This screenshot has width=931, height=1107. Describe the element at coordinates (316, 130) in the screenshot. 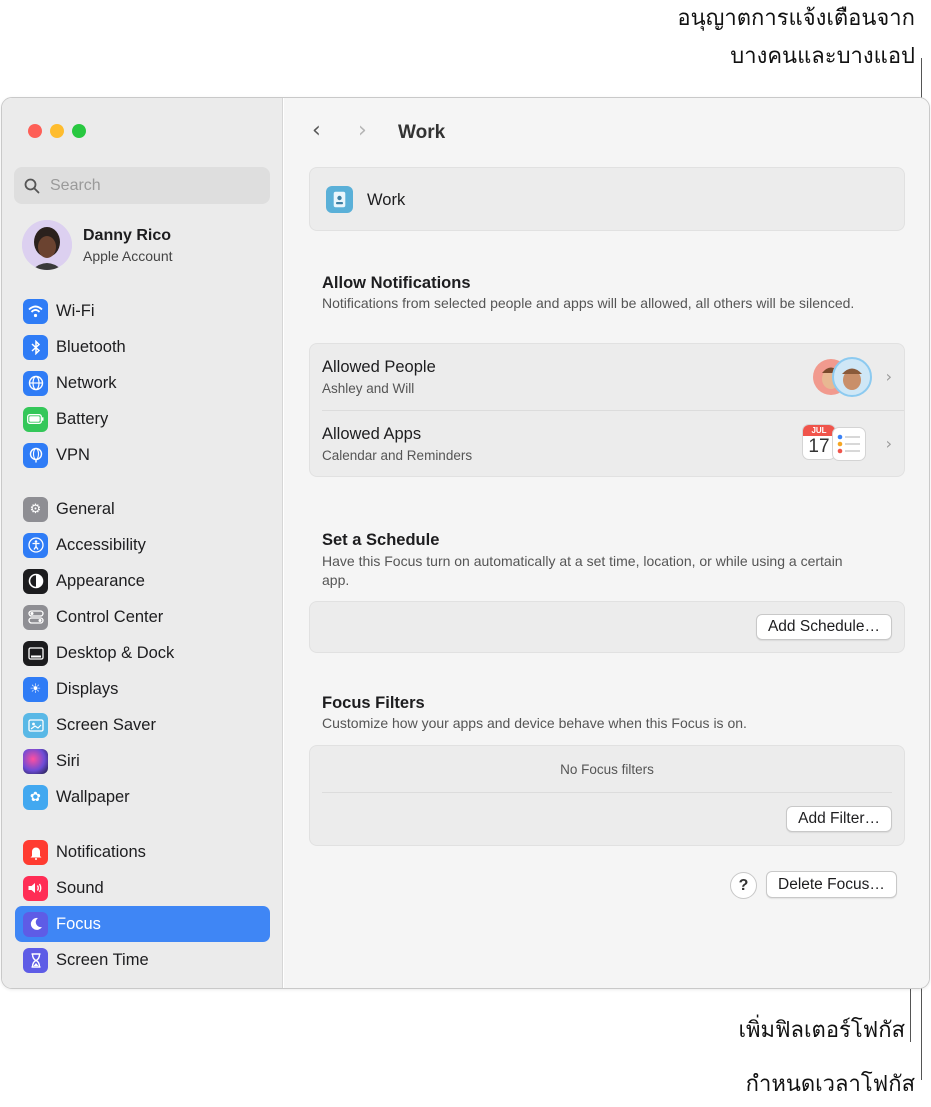

I see `back-button: ‹` at that location.